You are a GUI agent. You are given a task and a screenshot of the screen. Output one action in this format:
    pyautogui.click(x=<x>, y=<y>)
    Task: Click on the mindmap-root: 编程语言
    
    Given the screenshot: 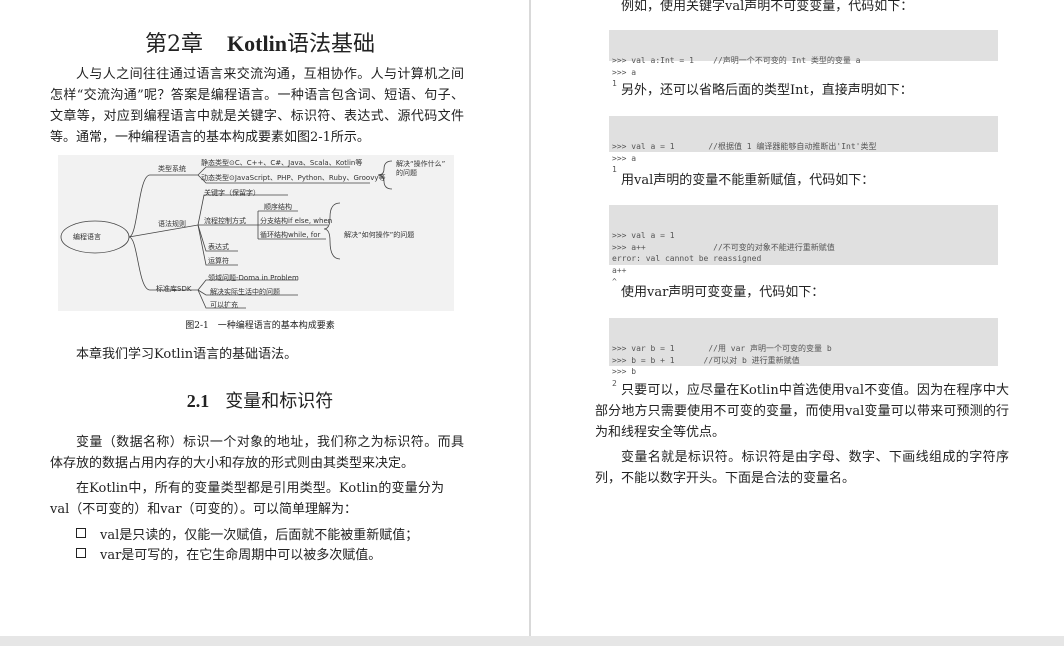 What is the action you would take?
    pyautogui.click(x=87, y=237)
    